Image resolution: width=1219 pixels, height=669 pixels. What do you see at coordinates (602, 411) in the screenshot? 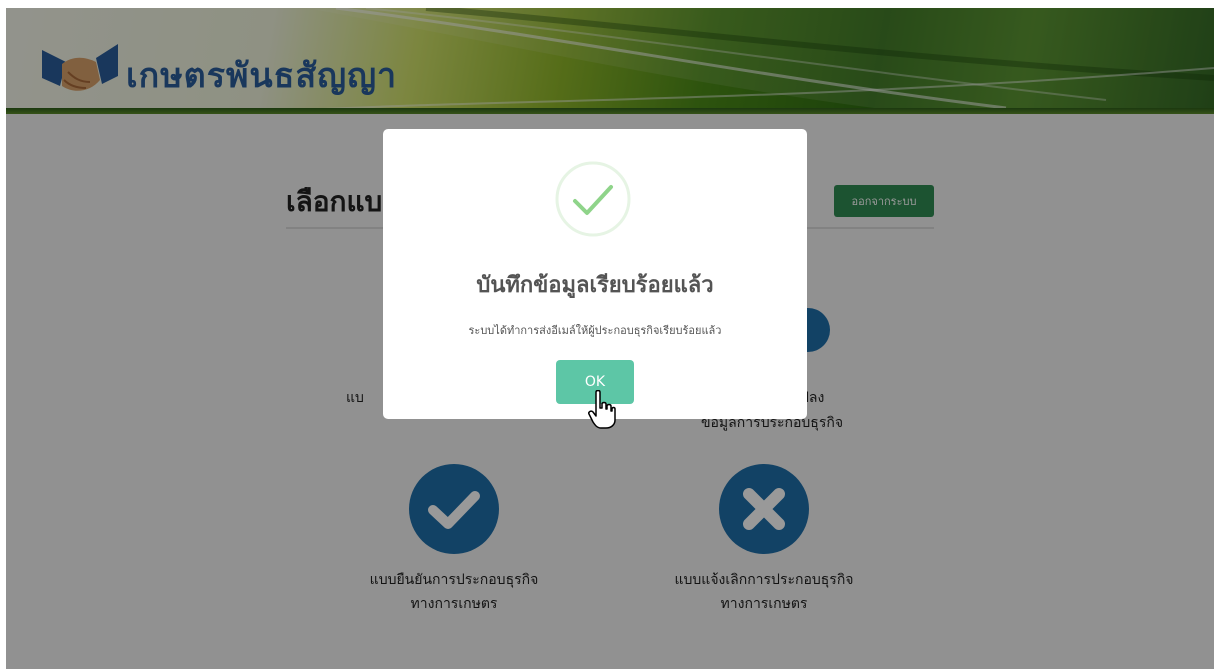
I see `hand-pointer-cursor-icon` at bounding box center [602, 411].